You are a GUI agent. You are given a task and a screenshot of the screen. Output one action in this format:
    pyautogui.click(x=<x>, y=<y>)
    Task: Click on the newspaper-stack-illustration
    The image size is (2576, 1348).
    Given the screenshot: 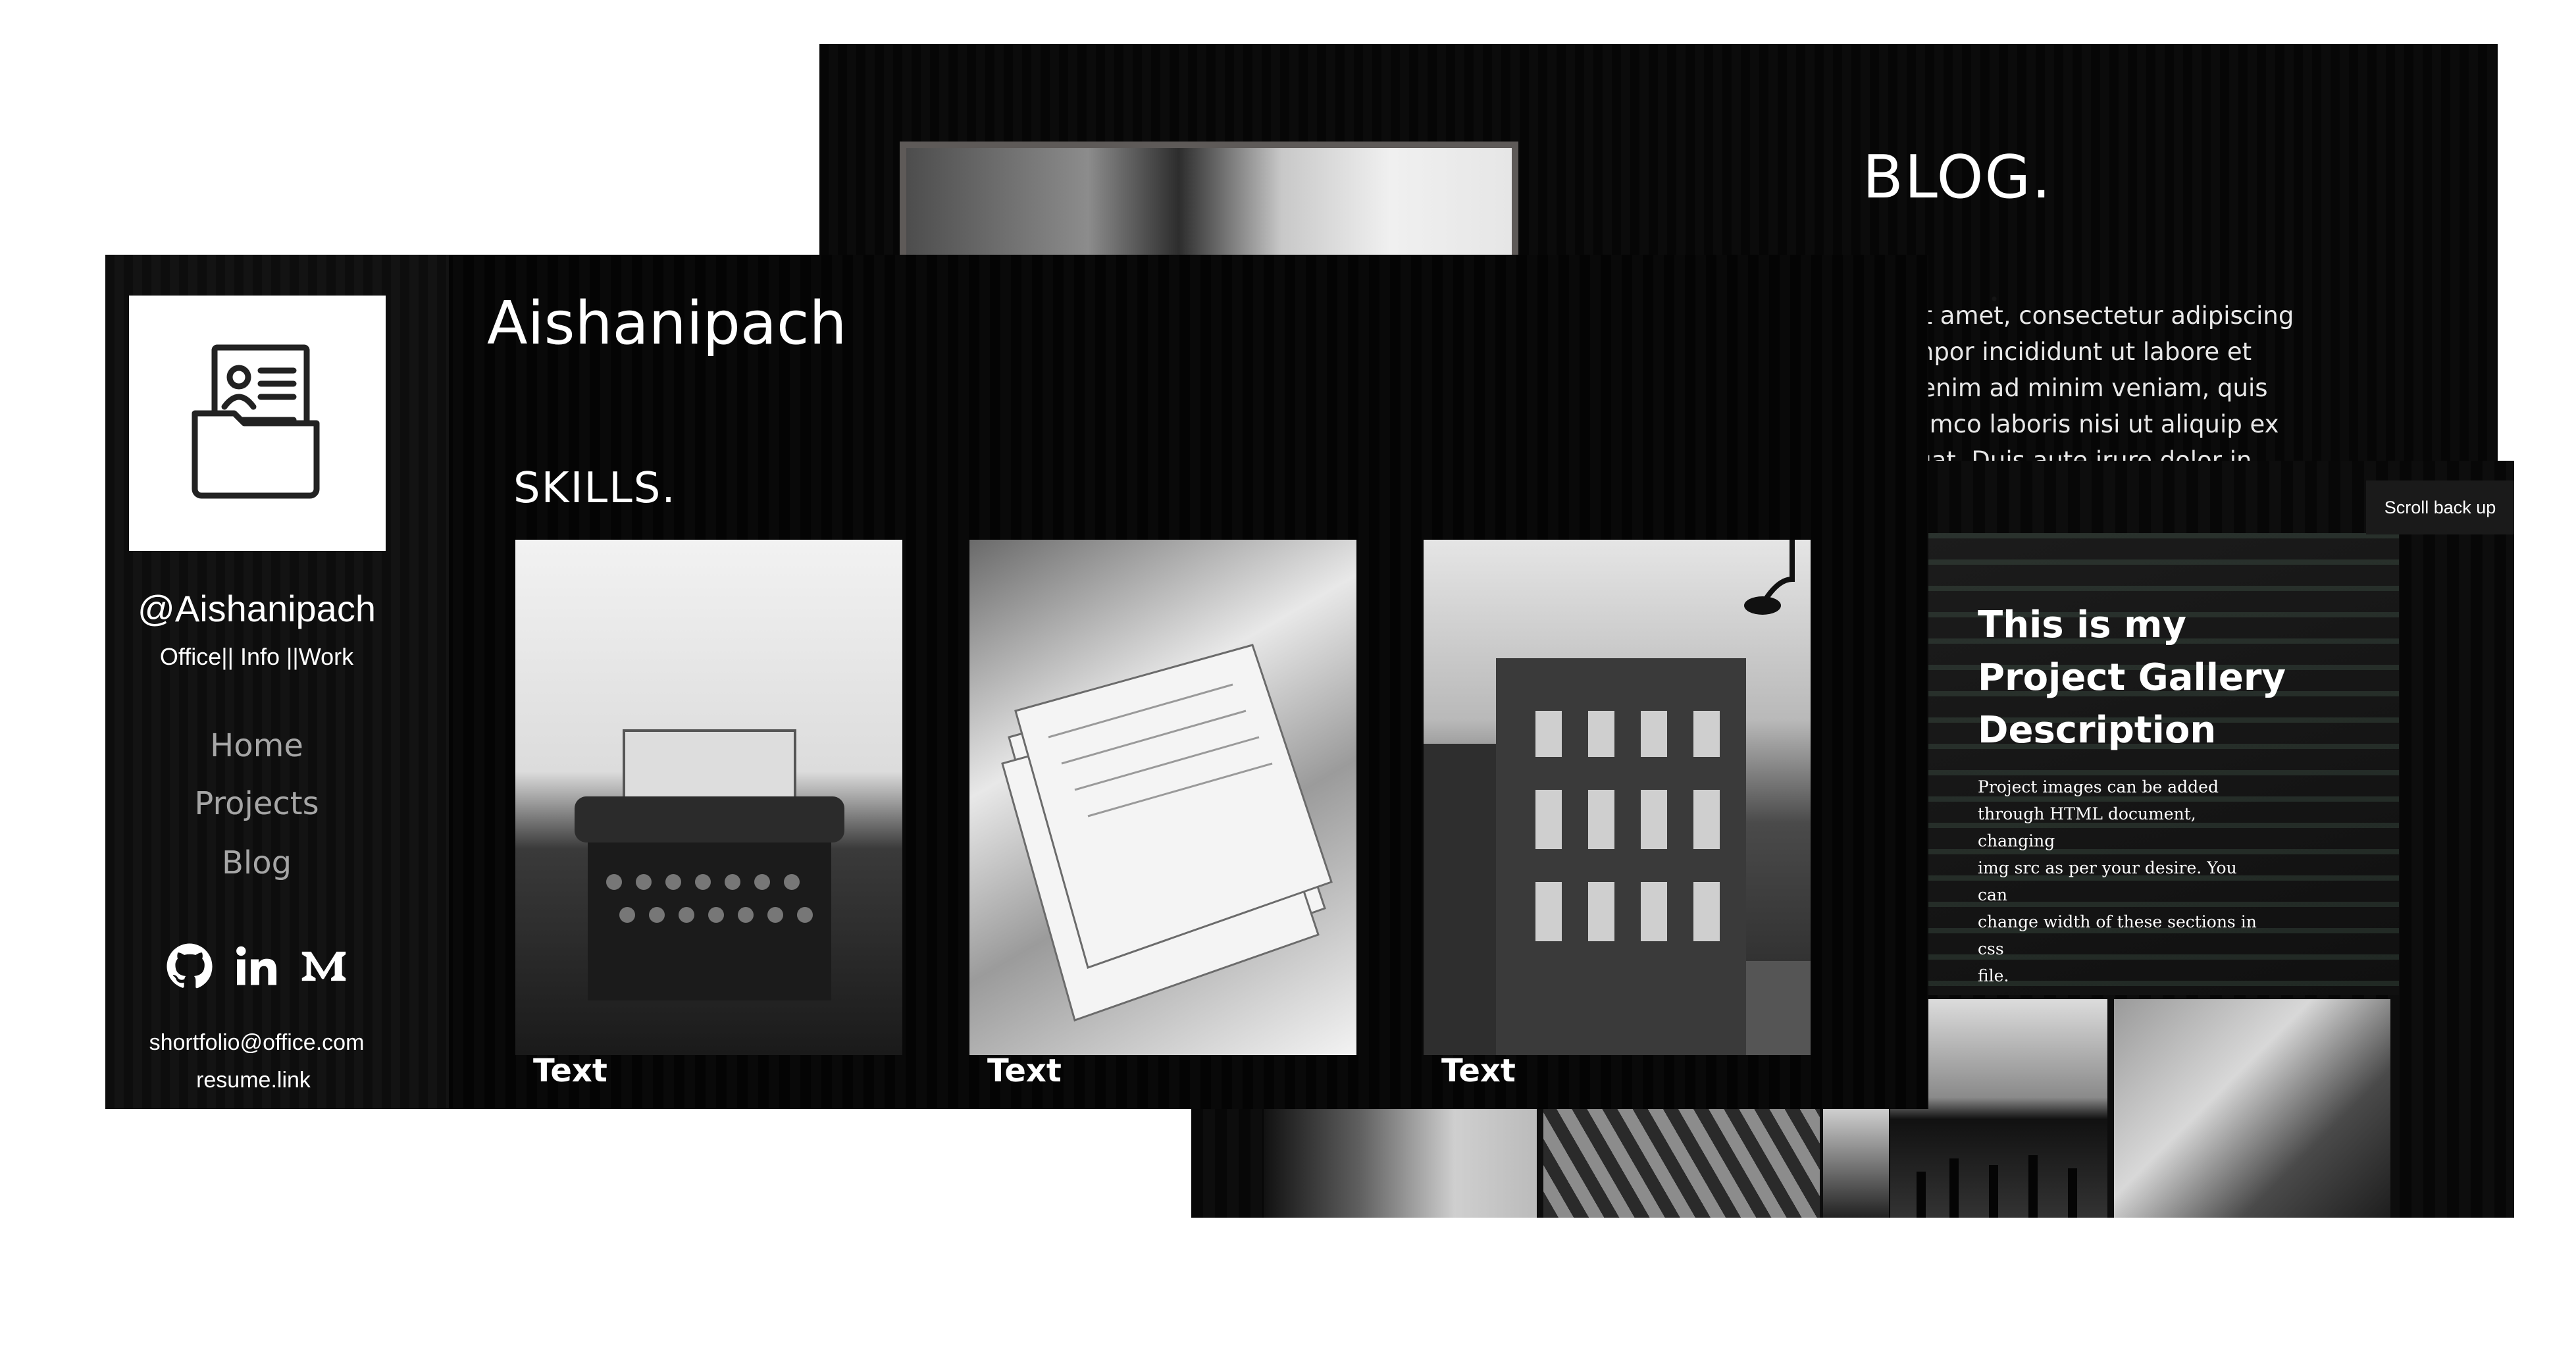 What is the action you would take?
    pyautogui.click(x=1167, y=833)
    